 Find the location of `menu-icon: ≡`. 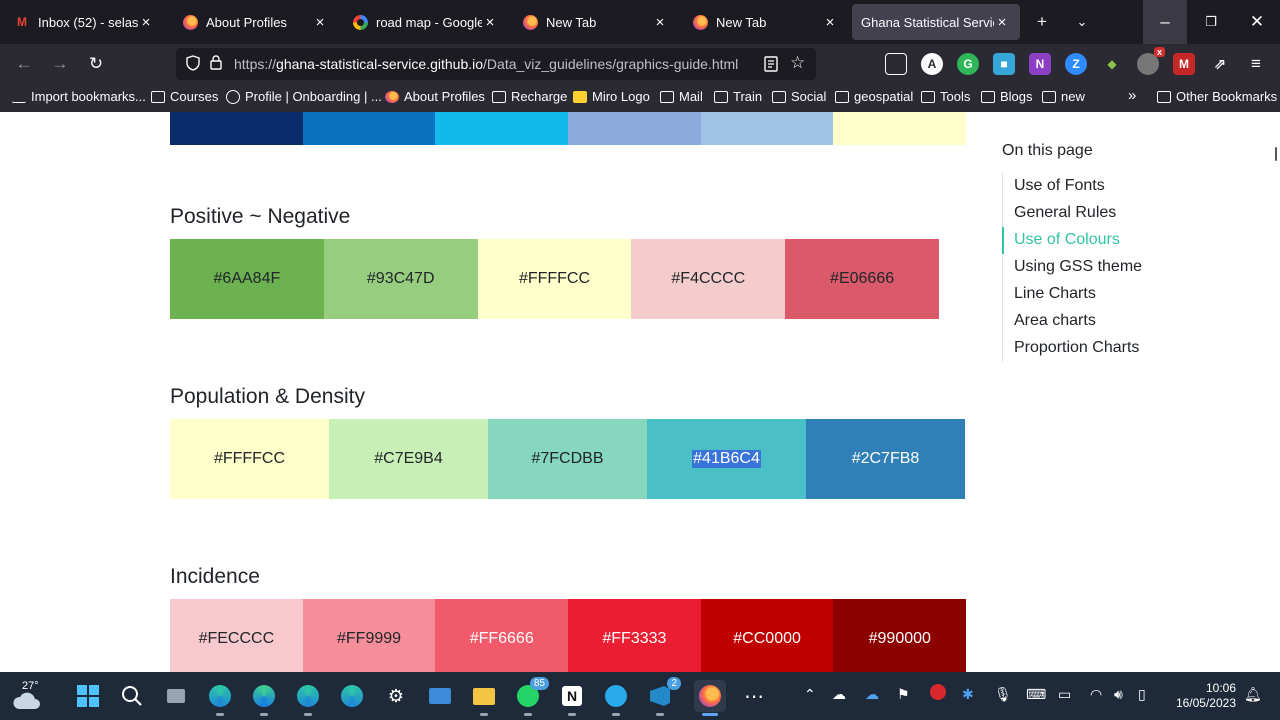

menu-icon: ≡ is located at coordinates (1256, 64).